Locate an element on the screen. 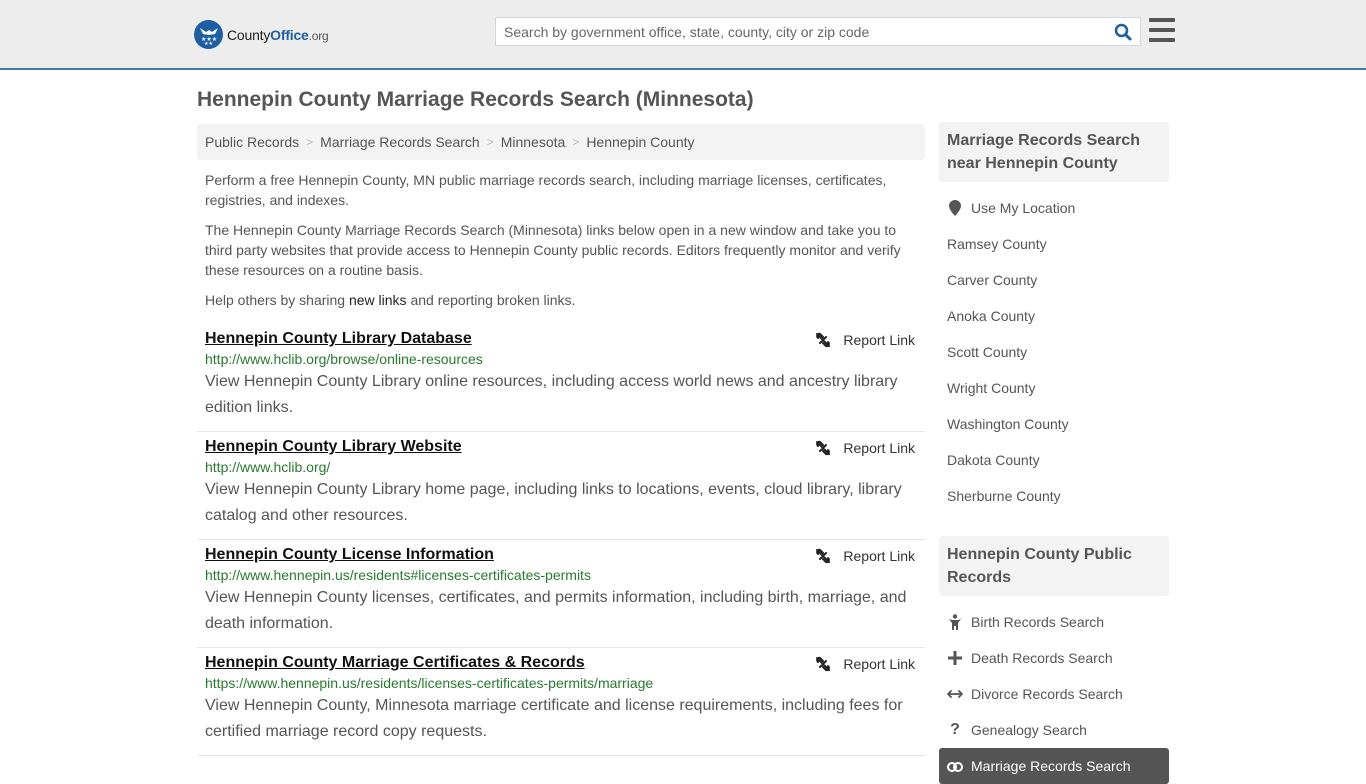 This screenshot has width=1366, height=784. nearby-county-item: Scott County is located at coordinates (1054, 352).